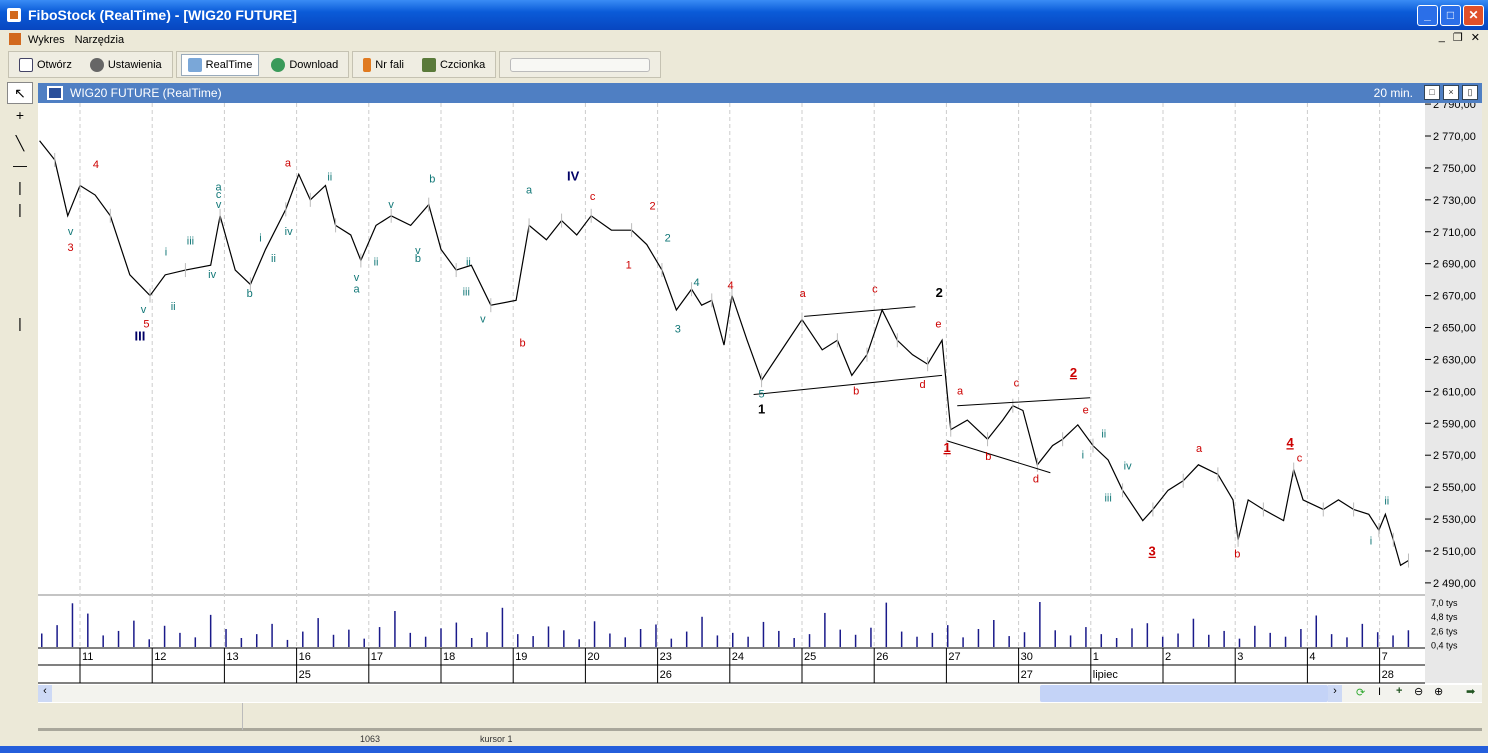 The width and height of the screenshot is (1488, 753). What do you see at coordinates (449, 657) in the screenshot?
I see `day-label: 18` at bounding box center [449, 657].